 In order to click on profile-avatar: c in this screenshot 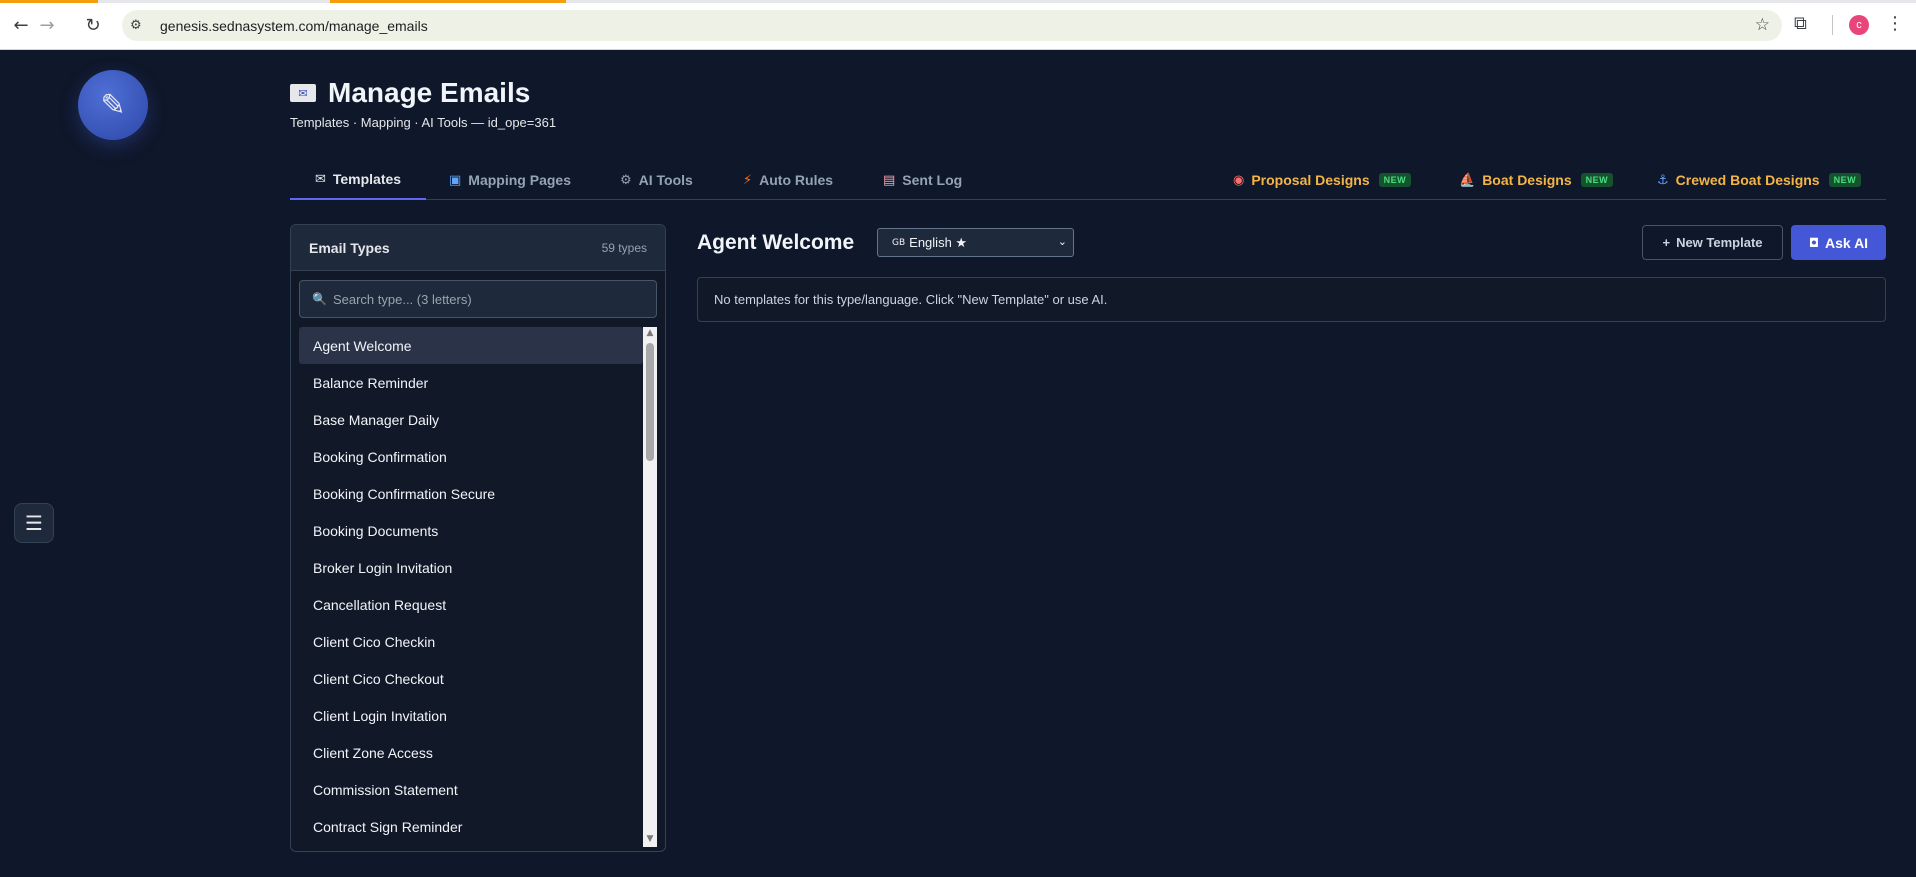, I will do `click(1859, 25)`.